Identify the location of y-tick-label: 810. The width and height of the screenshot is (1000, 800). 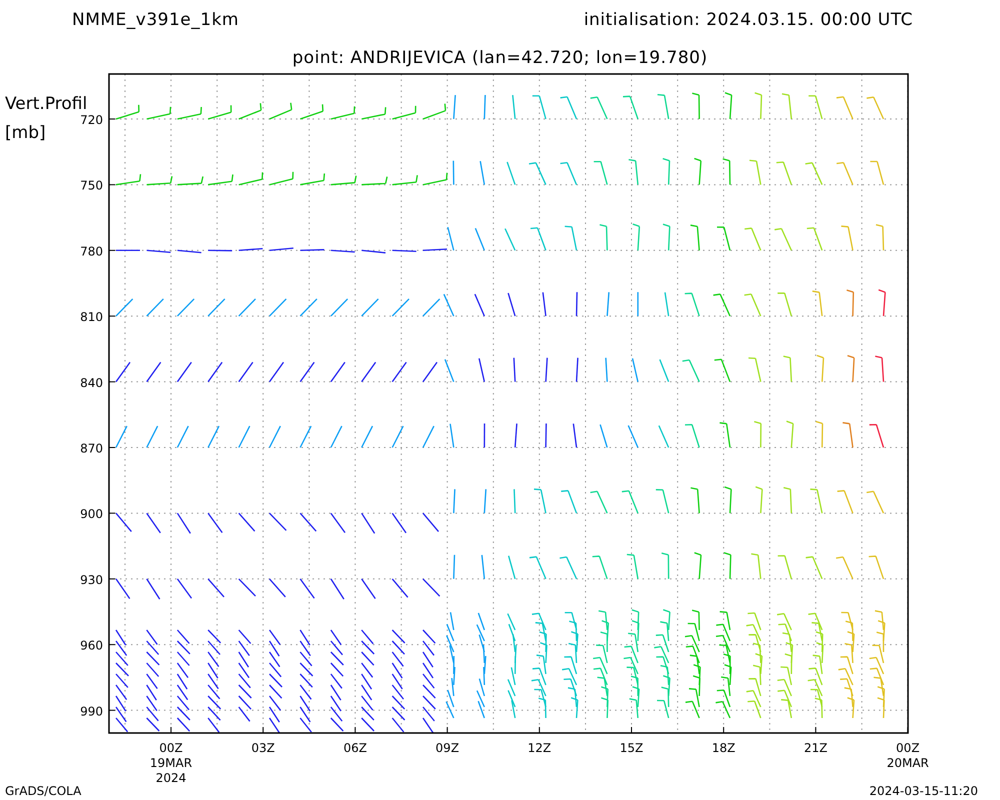
(91, 317).